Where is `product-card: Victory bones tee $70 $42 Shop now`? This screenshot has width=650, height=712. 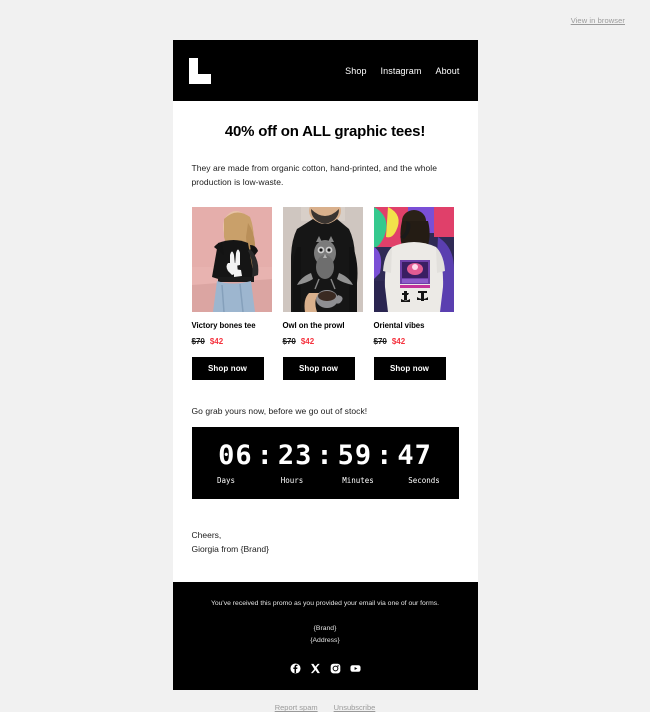
product-card: Victory bones tee $70 $42 Shop now is located at coordinates (231, 294).